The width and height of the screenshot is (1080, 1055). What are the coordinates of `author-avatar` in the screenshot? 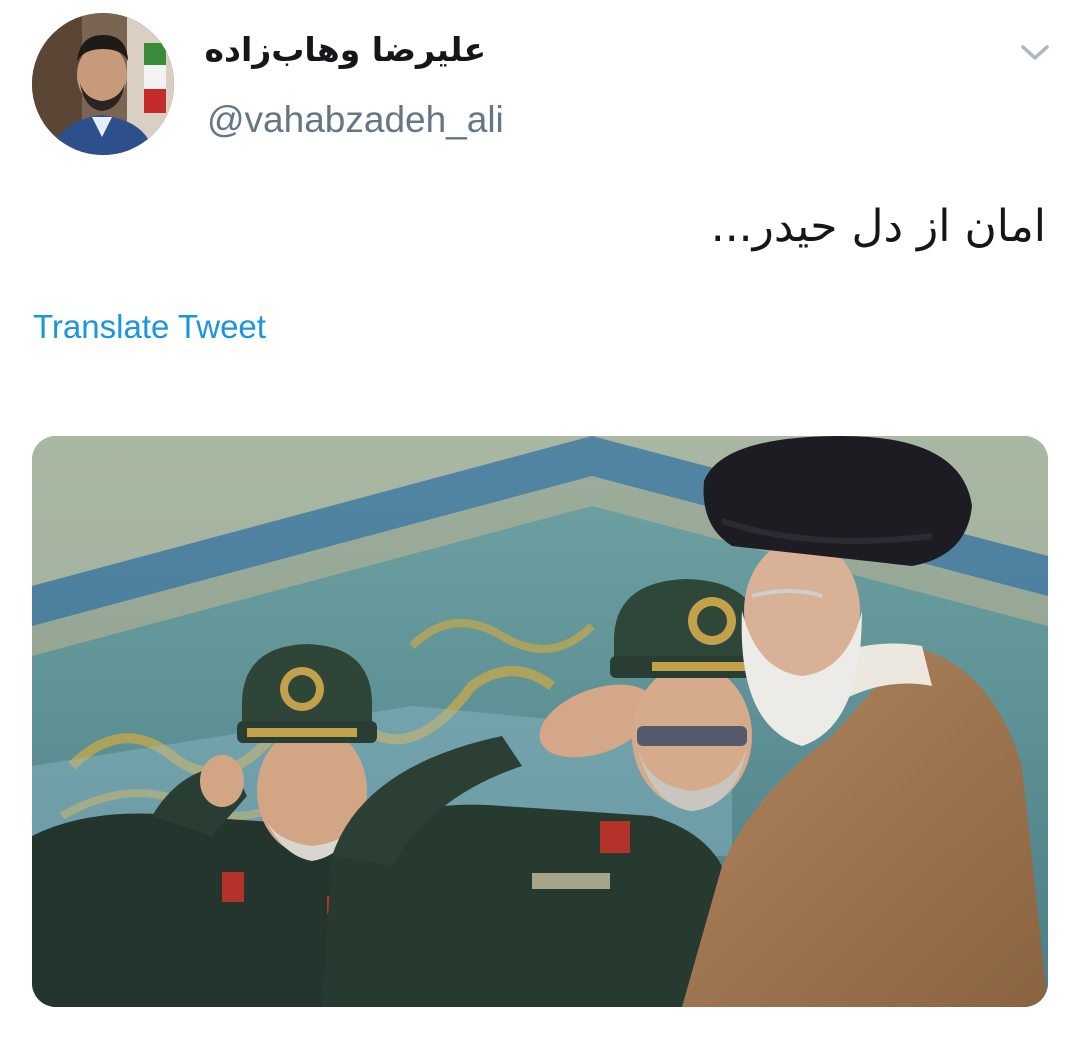 It's located at (103, 84).